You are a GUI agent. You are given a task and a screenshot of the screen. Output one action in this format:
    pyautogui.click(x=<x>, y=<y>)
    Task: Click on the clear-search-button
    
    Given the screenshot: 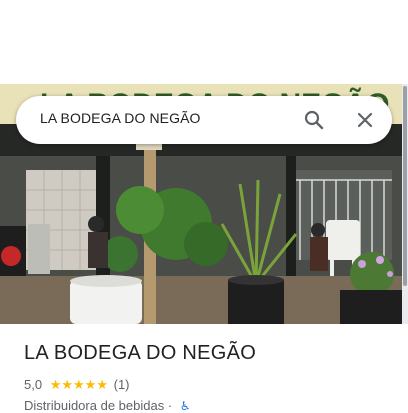 What is the action you would take?
    pyautogui.click(x=365, y=120)
    